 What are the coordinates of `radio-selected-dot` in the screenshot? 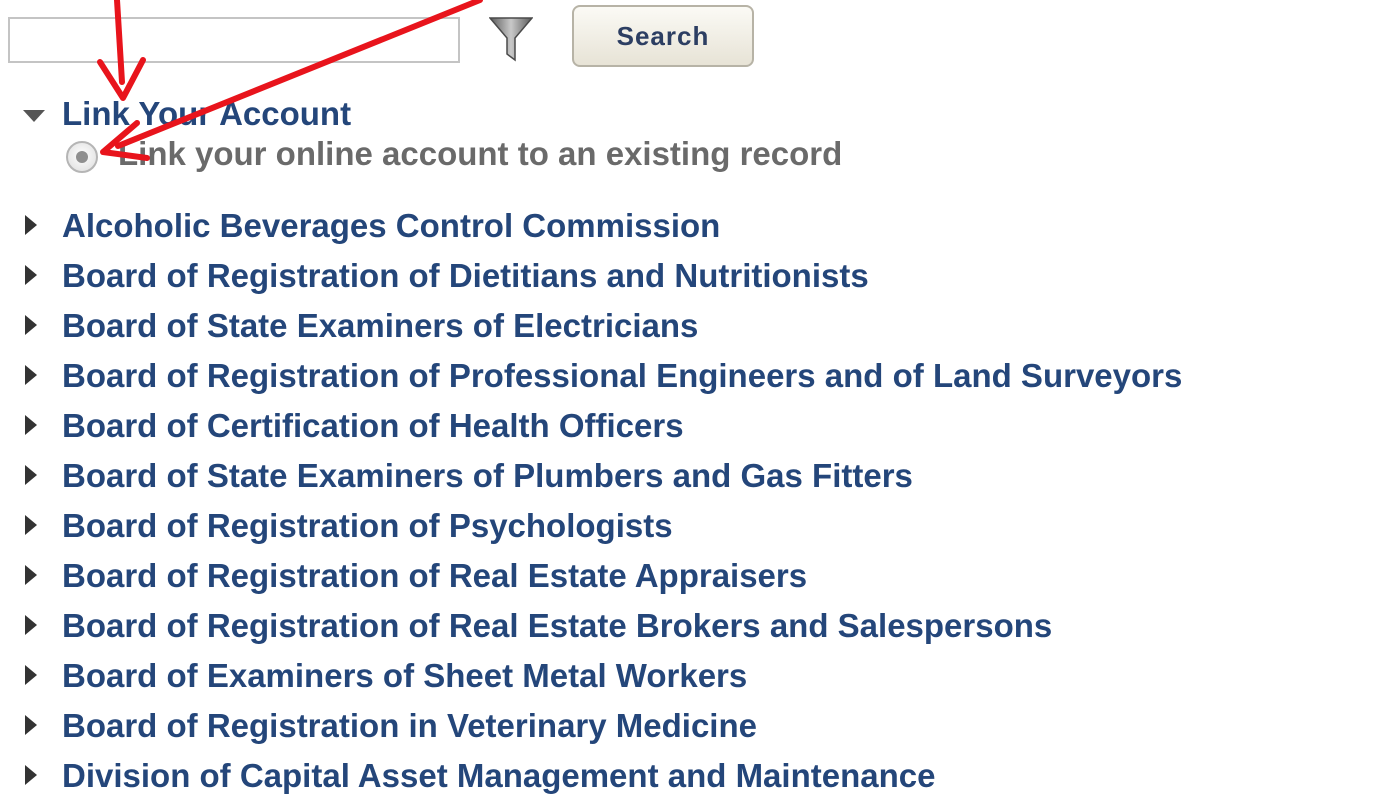 It's located at (82, 157).